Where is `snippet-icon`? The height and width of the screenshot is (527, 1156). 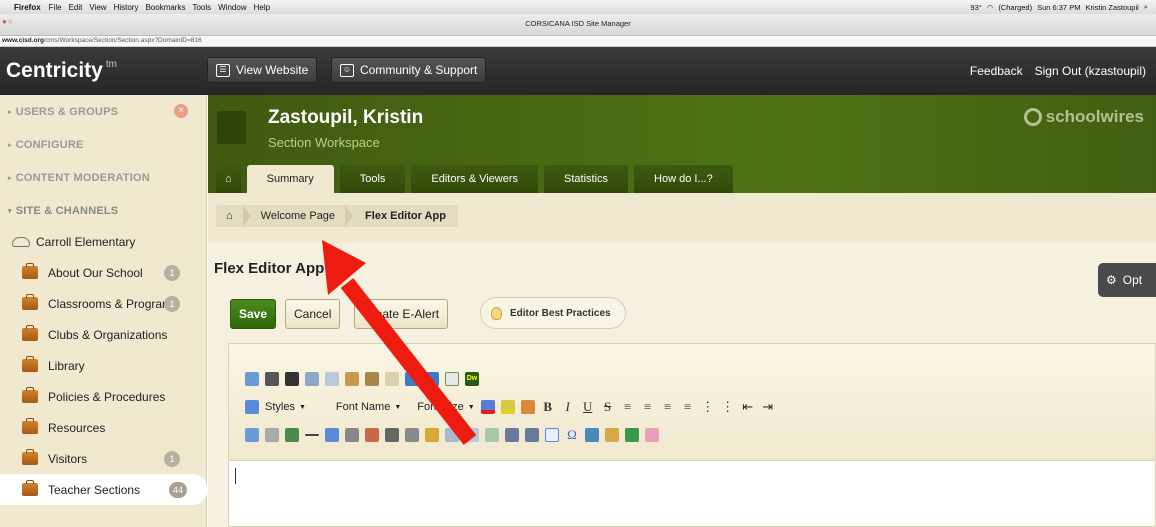
snippet-icon is located at coordinates (452, 435).